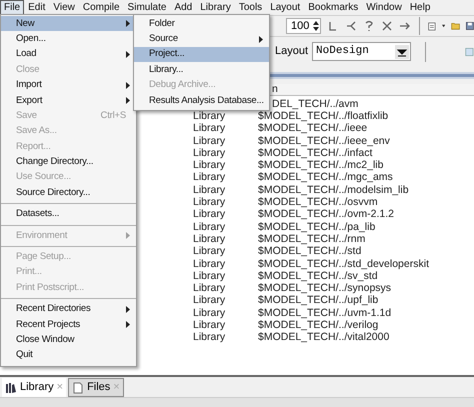 The width and height of the screenshot is (474, 407). What do you see at coordinates (384, 7) in the screenshot?
I see `menu-bar-item: Window` at bounding box center [384, 7].